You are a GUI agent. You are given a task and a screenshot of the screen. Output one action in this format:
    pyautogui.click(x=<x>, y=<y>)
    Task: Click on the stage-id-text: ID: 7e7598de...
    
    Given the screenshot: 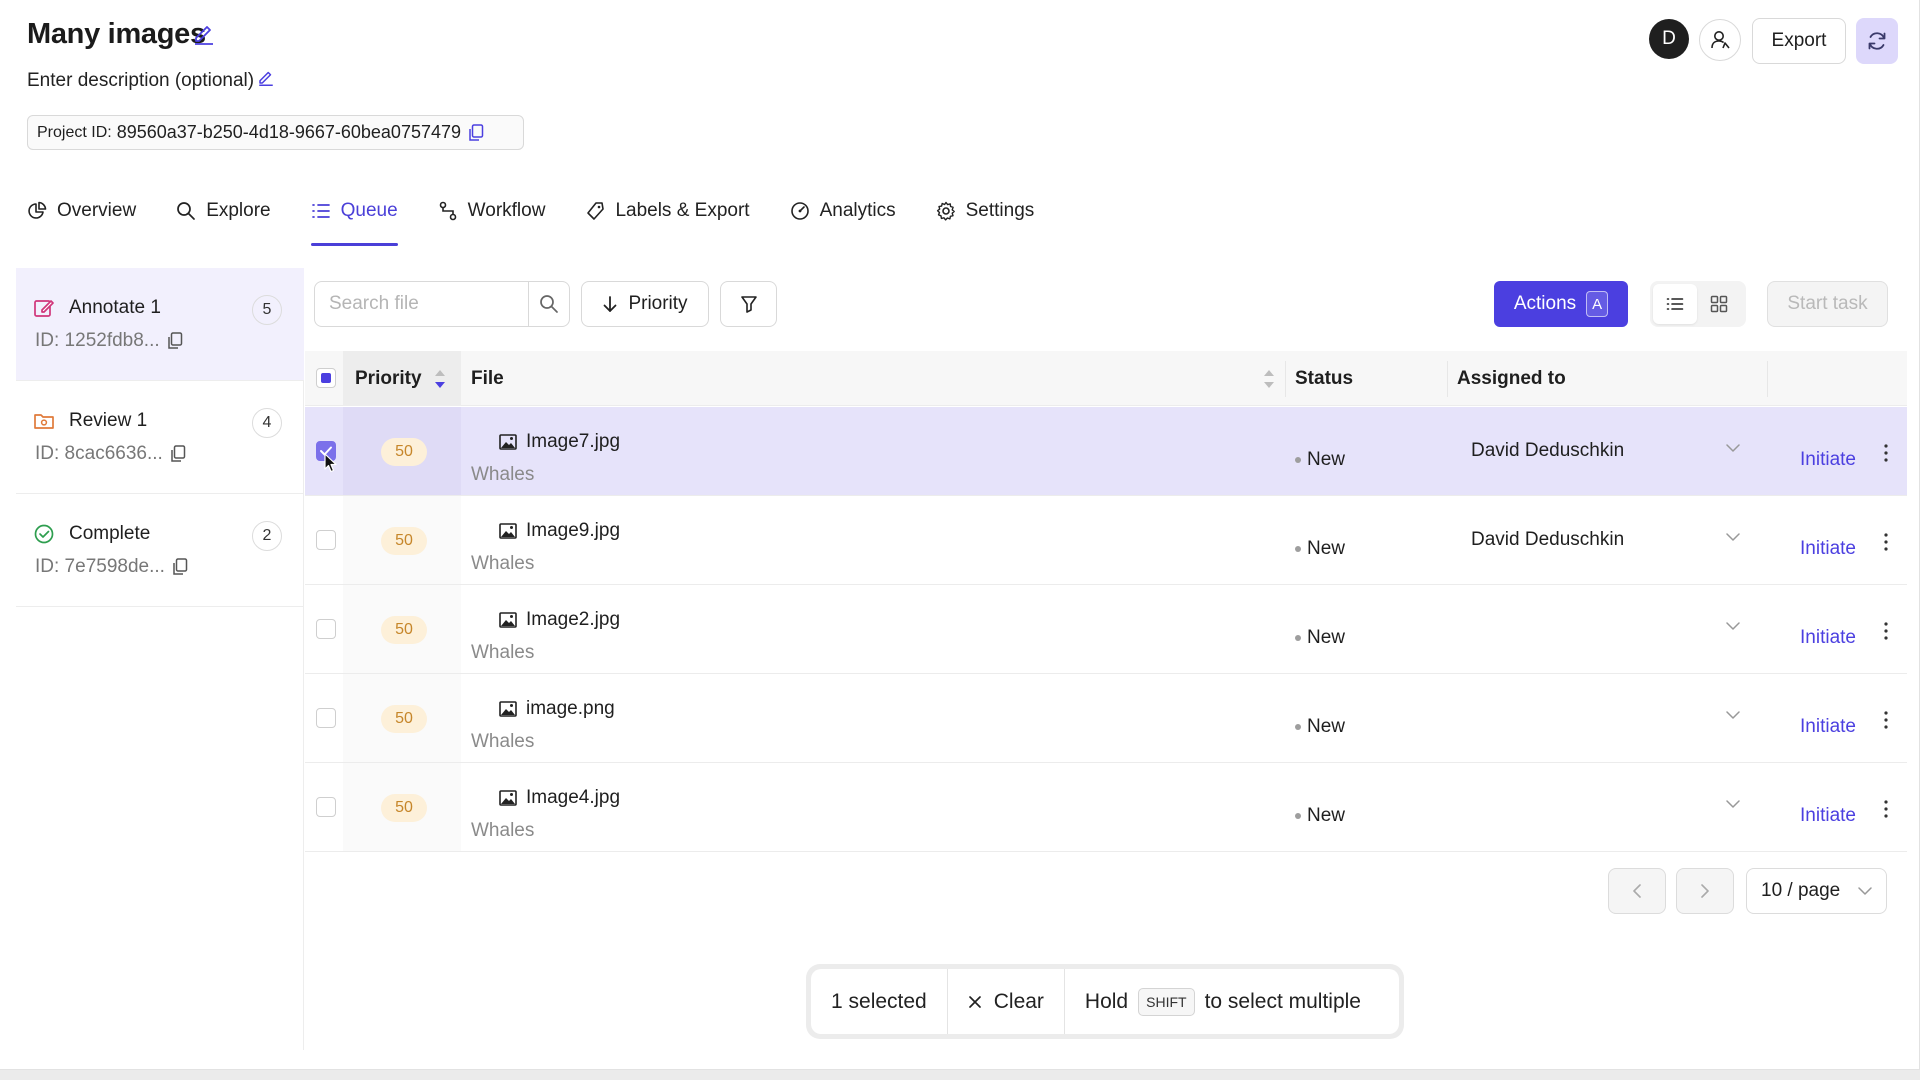 What is the action you would take?
    pyautogui.click(x=100, y=566)
    